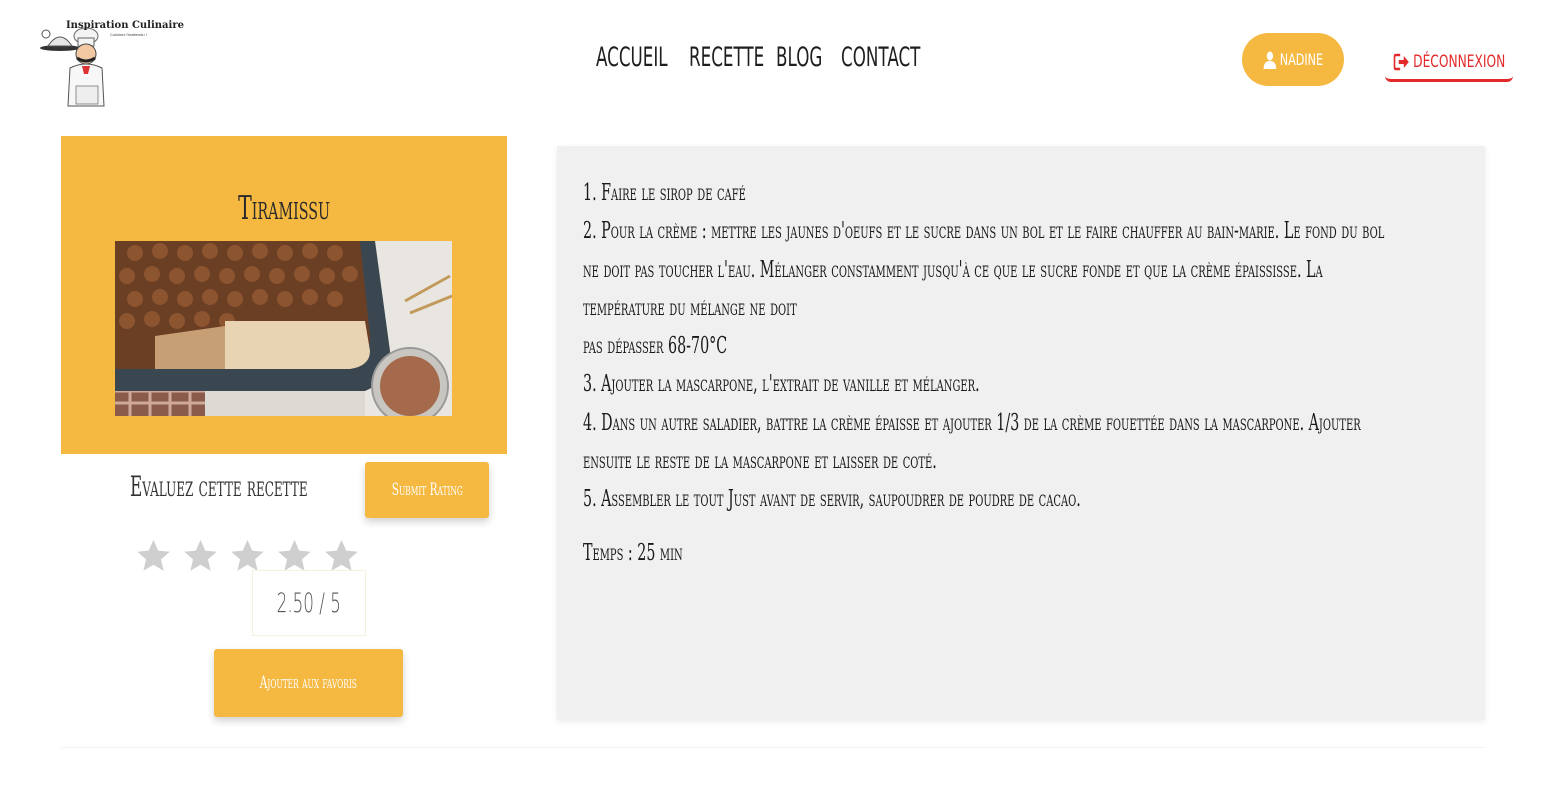  I want to click on user-icon, so click(1270, 60).